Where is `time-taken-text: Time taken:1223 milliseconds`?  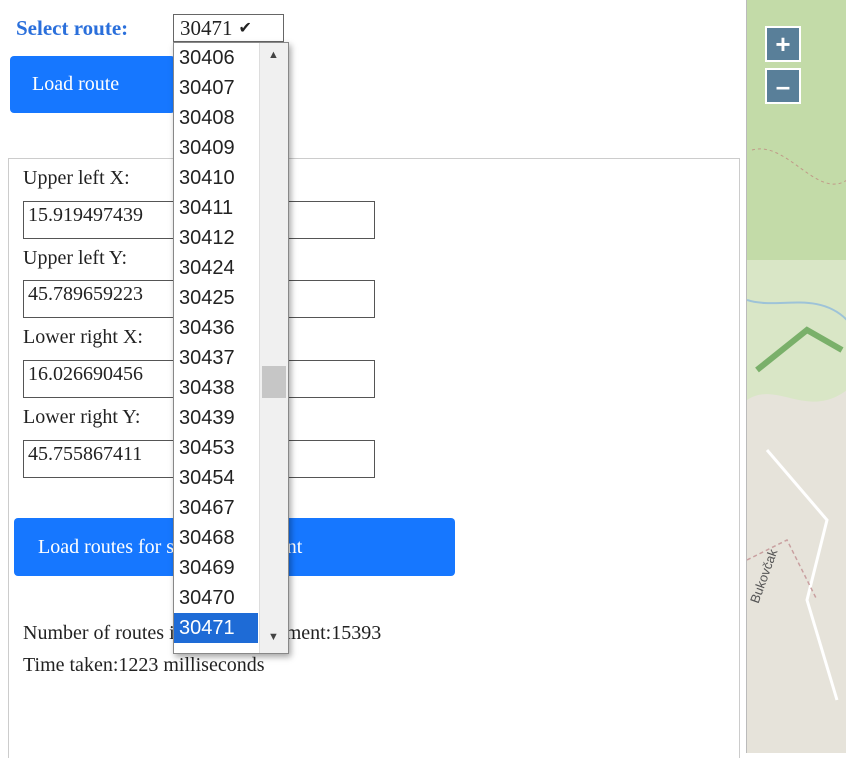 time-taken-text: Time taken:1223 milliseconds is located at coordinates (144, 665).